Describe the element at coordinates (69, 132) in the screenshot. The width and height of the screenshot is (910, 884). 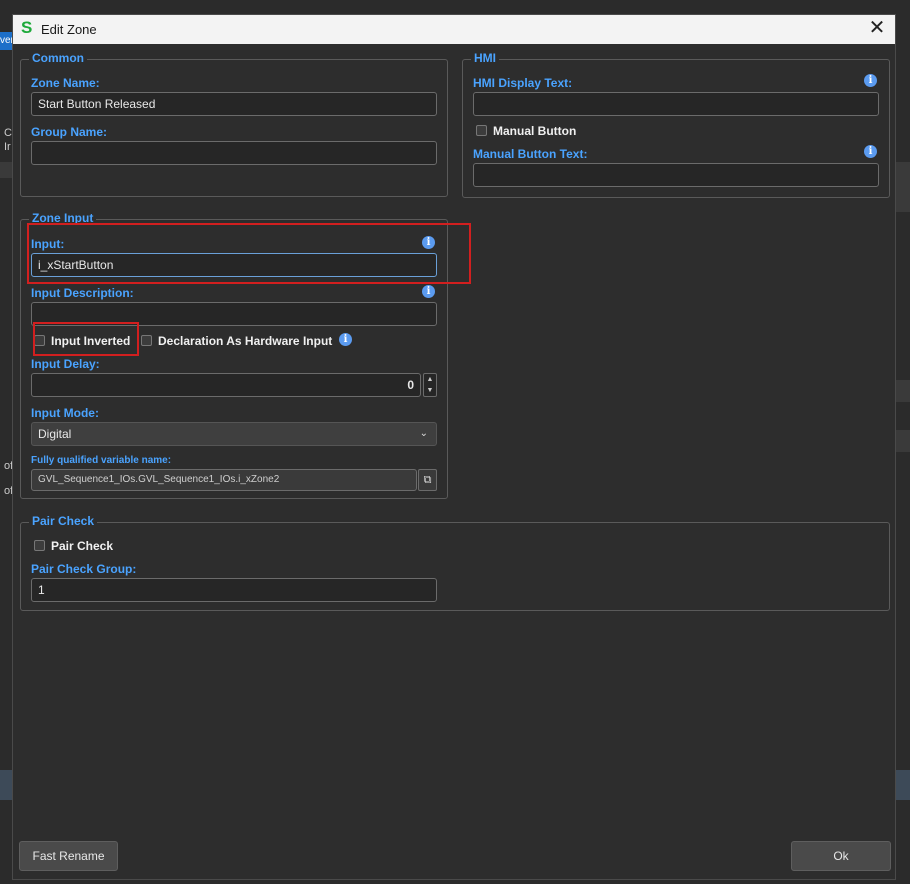
I see `group-name-label: Group Name:` at that location.